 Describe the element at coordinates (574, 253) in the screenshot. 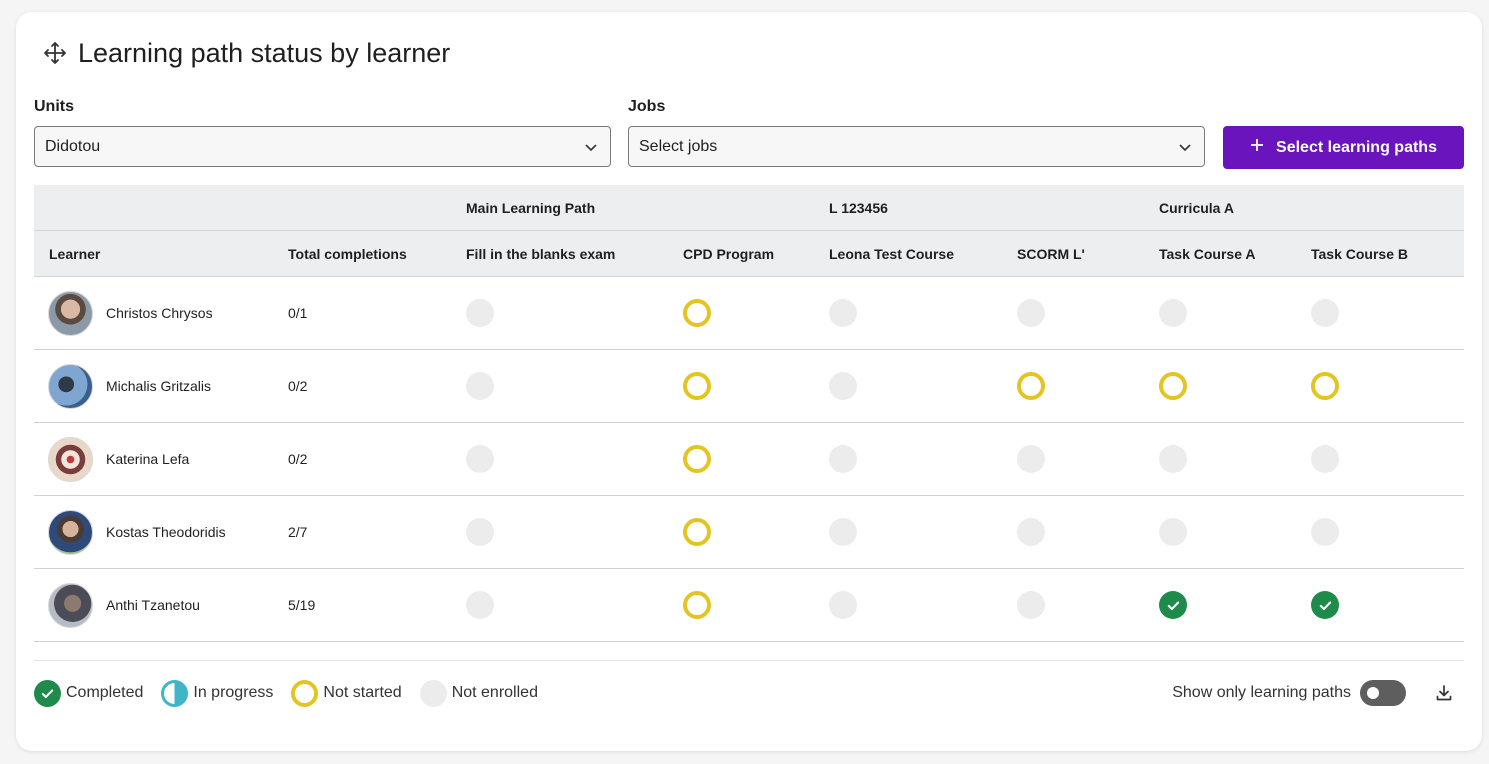

I see `col-fill-in-the-blanks-exam: Fill in the blanks exam` at that location.